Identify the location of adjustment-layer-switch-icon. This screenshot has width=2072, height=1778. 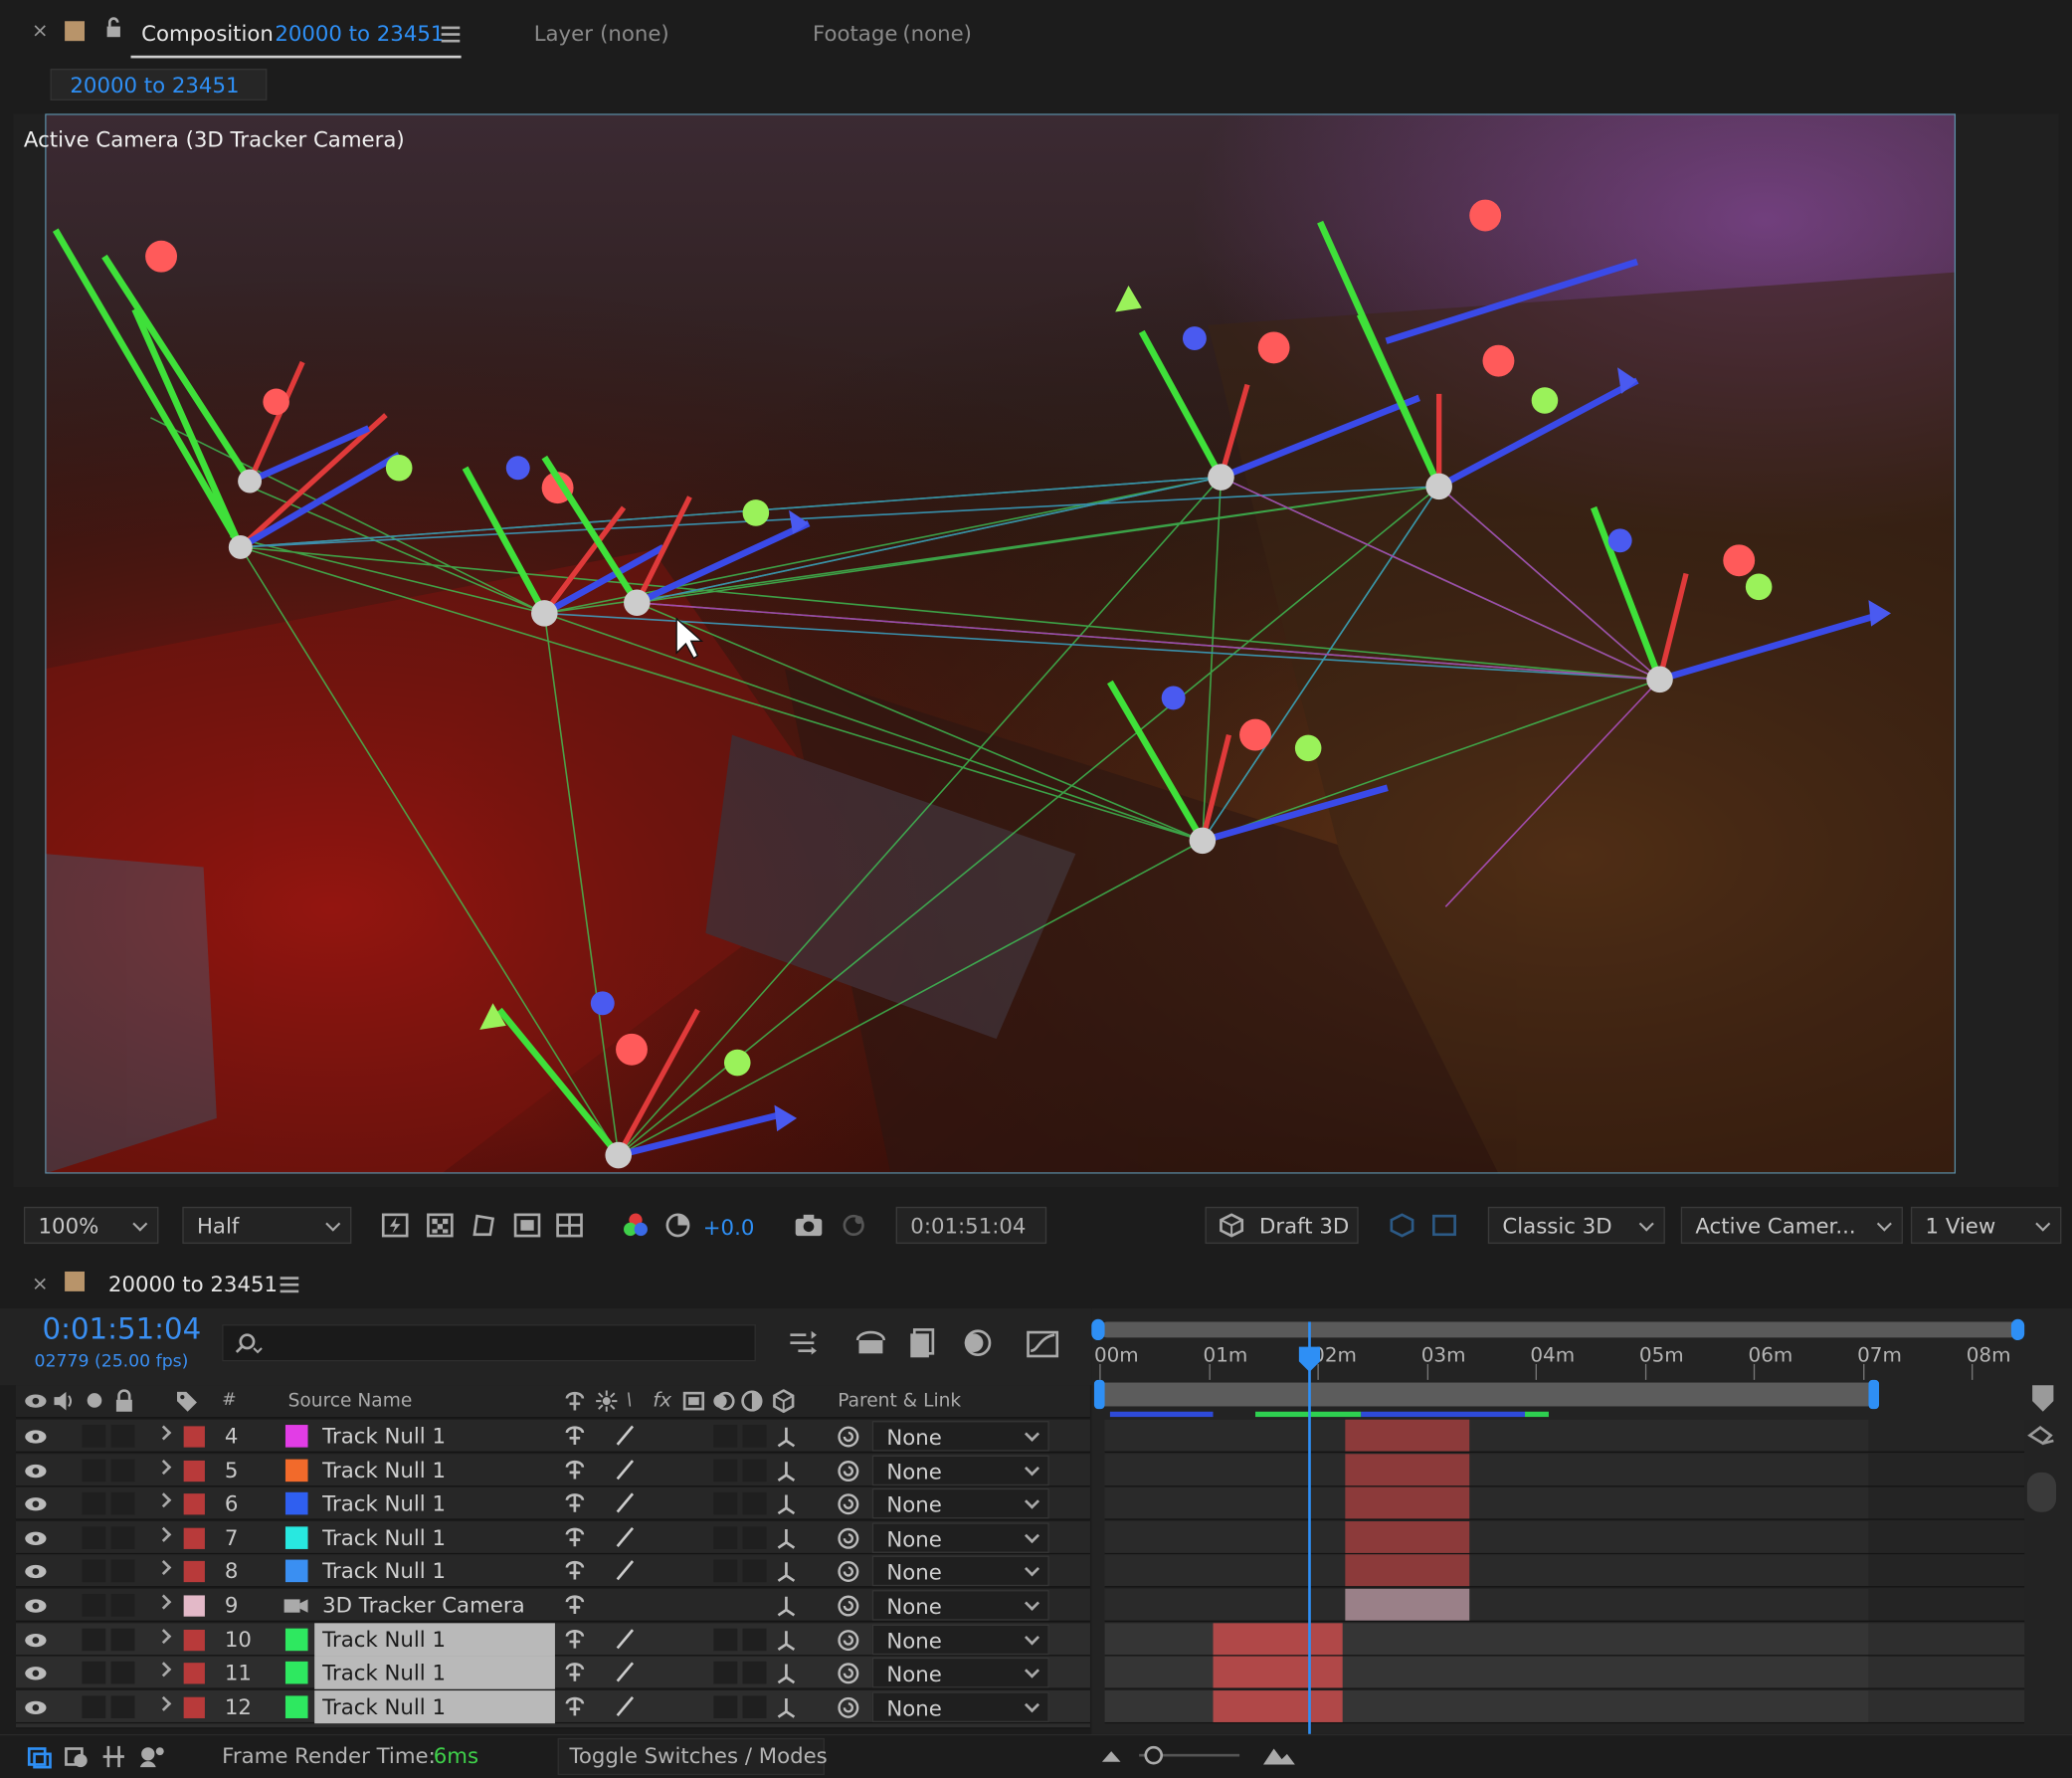
(752, 1401).